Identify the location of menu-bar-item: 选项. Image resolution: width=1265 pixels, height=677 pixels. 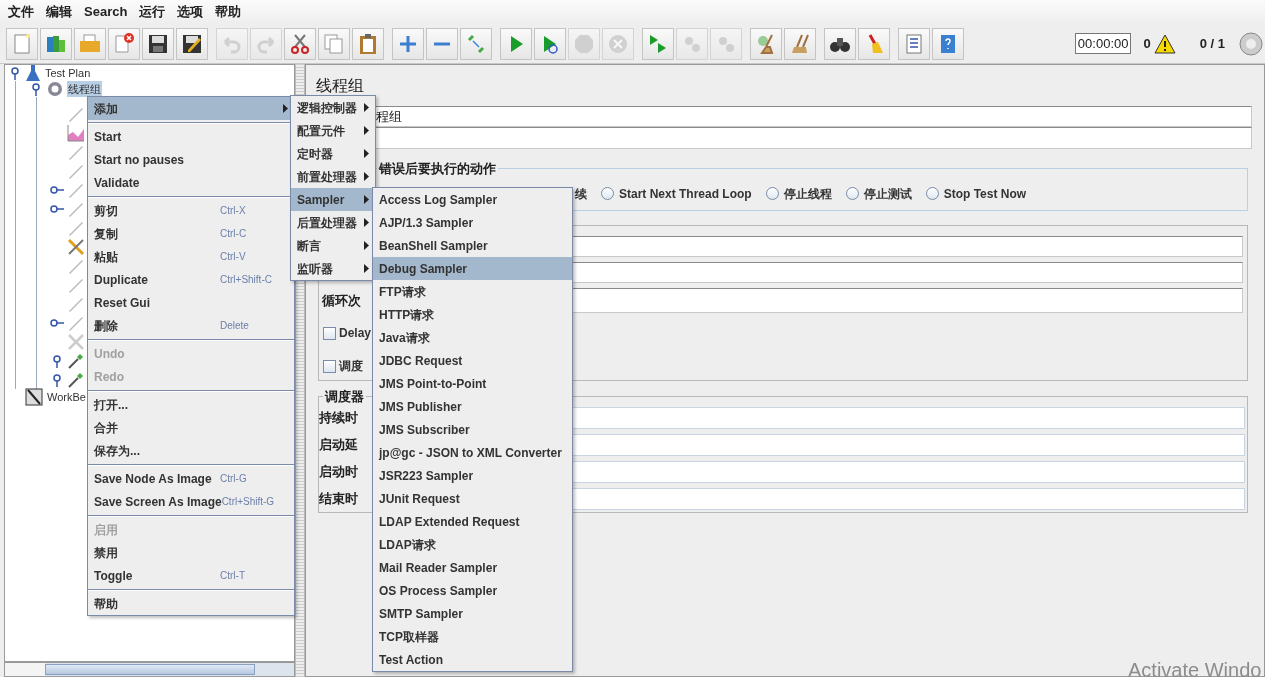
(190, 12).